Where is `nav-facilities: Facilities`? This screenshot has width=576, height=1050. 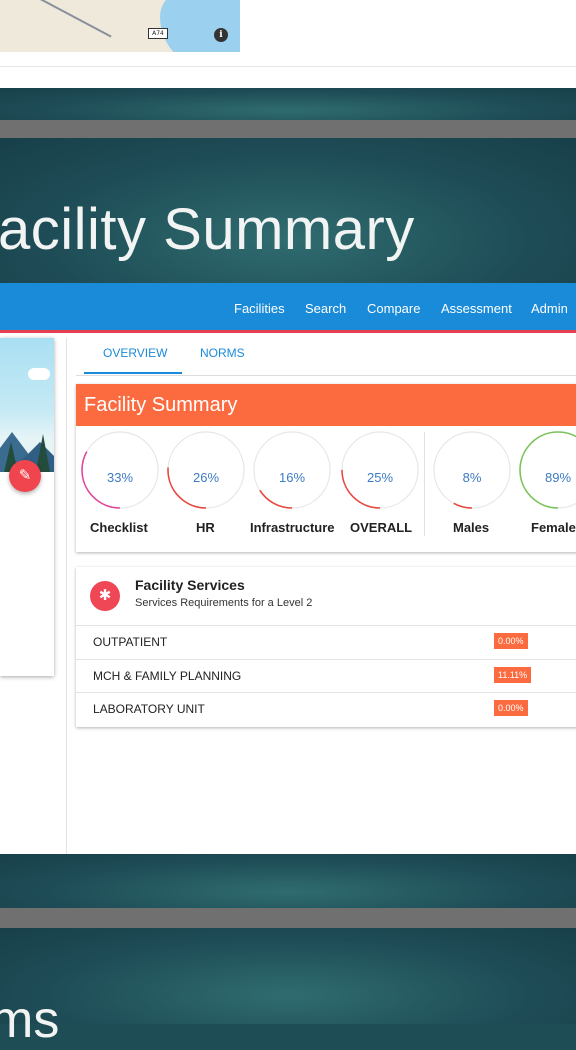
nav-facilities: Facilities is located at coordinates (259, 308).